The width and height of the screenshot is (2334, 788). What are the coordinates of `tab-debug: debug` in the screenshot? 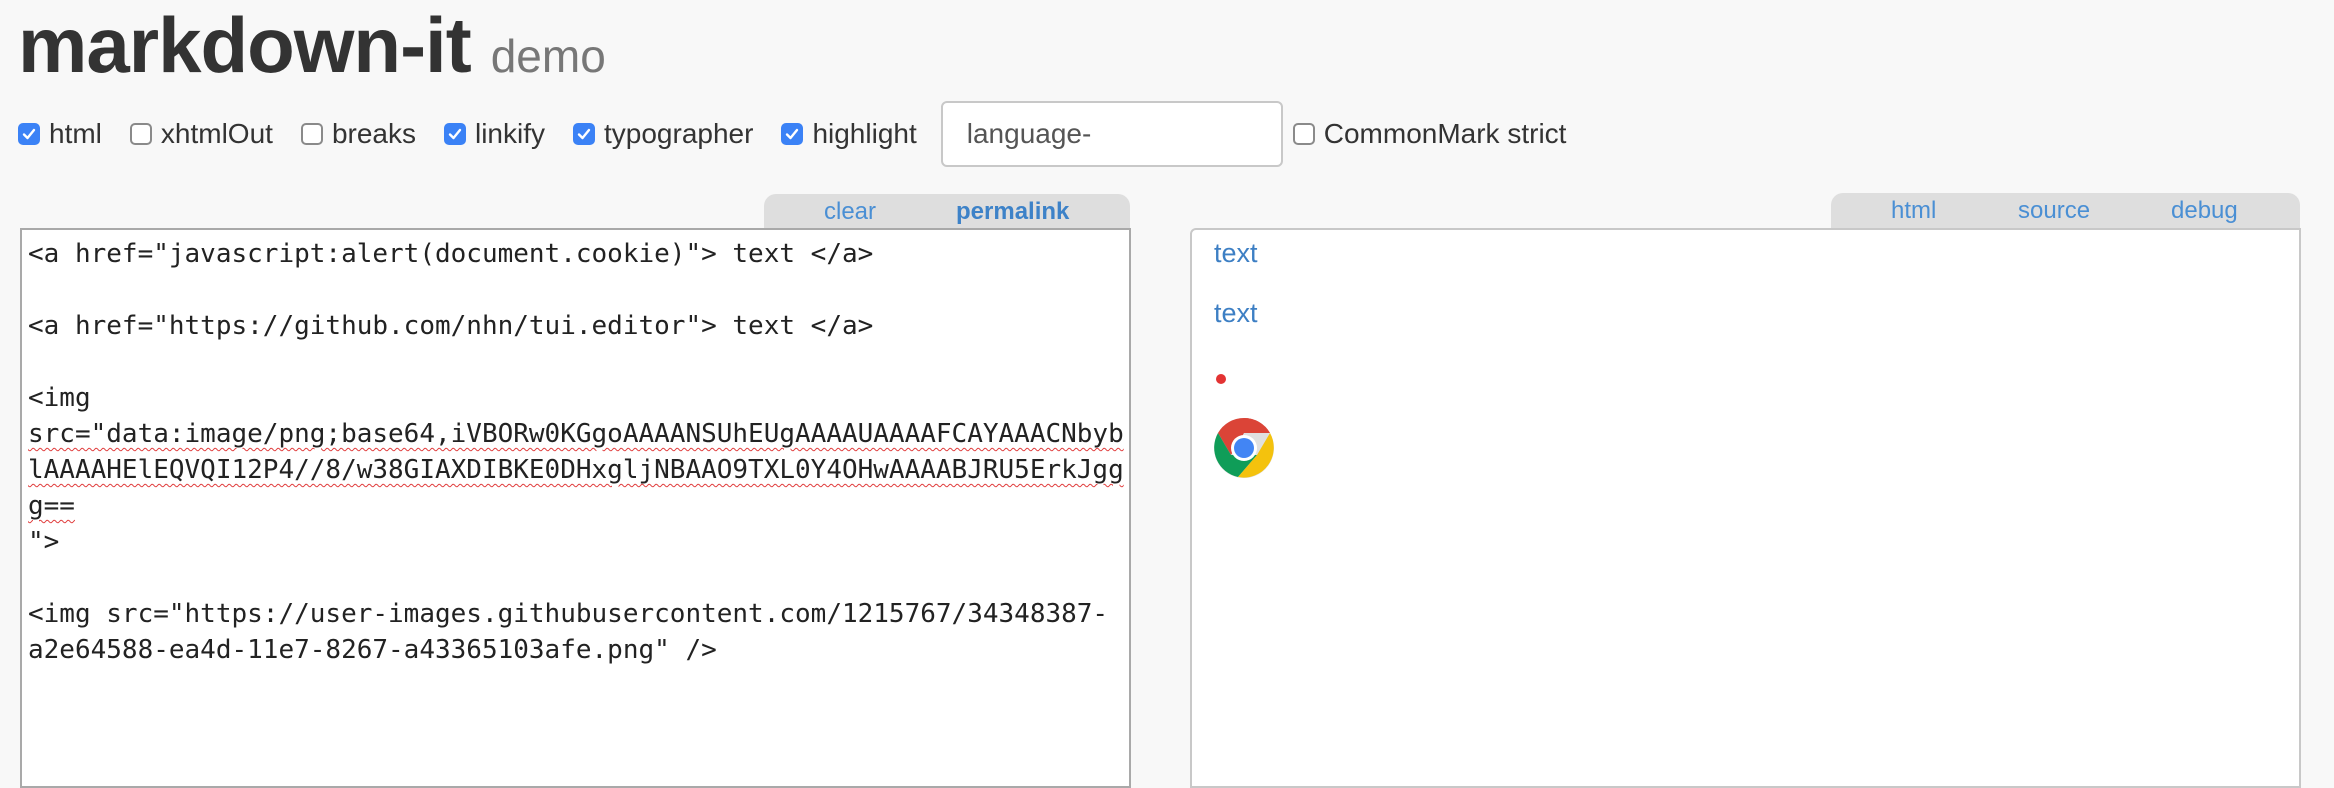 It's located at (2204, 211).